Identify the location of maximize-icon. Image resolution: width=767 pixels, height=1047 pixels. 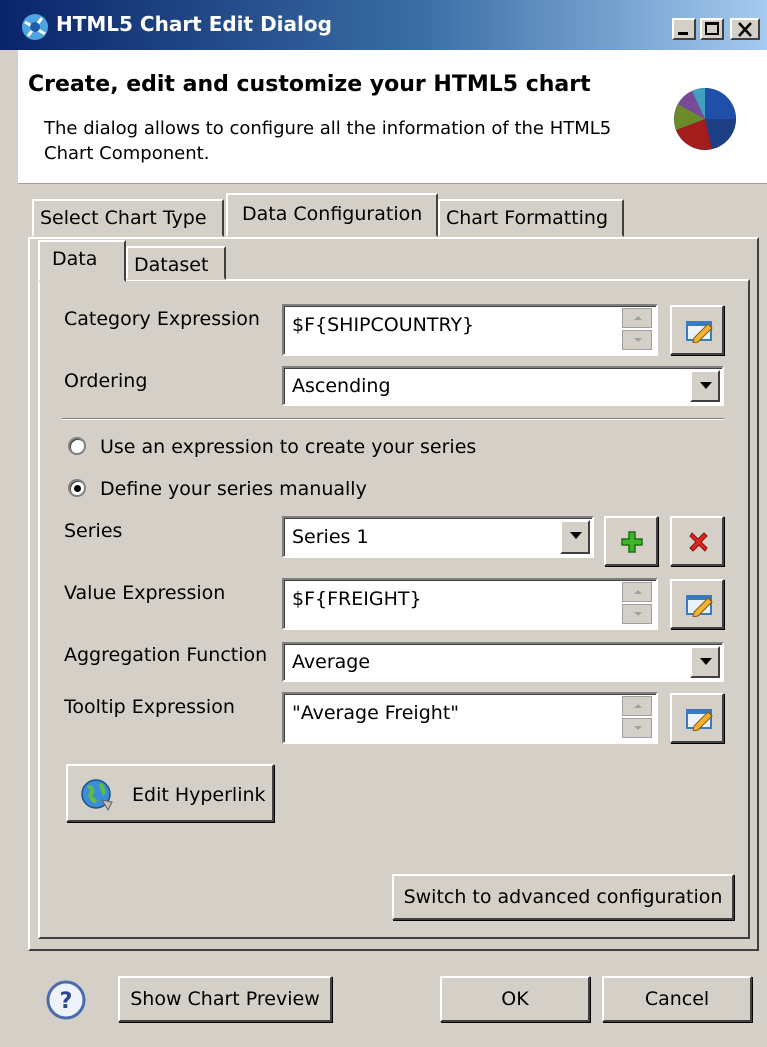
(712, 28).